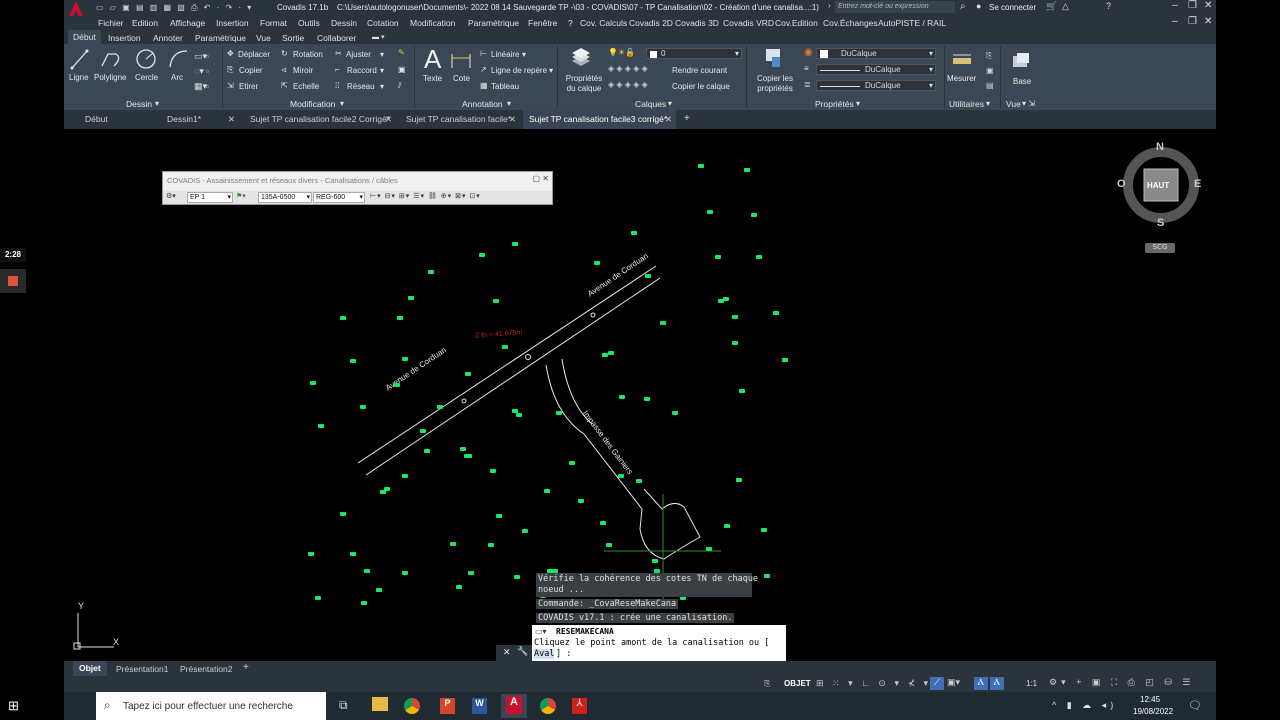 The width and height of the screenshot is (1280, 720). Describe the element at coordinates (895, 7) in the screenshot. I see `search-input: Entrez mot-clé ou expression` at that location.